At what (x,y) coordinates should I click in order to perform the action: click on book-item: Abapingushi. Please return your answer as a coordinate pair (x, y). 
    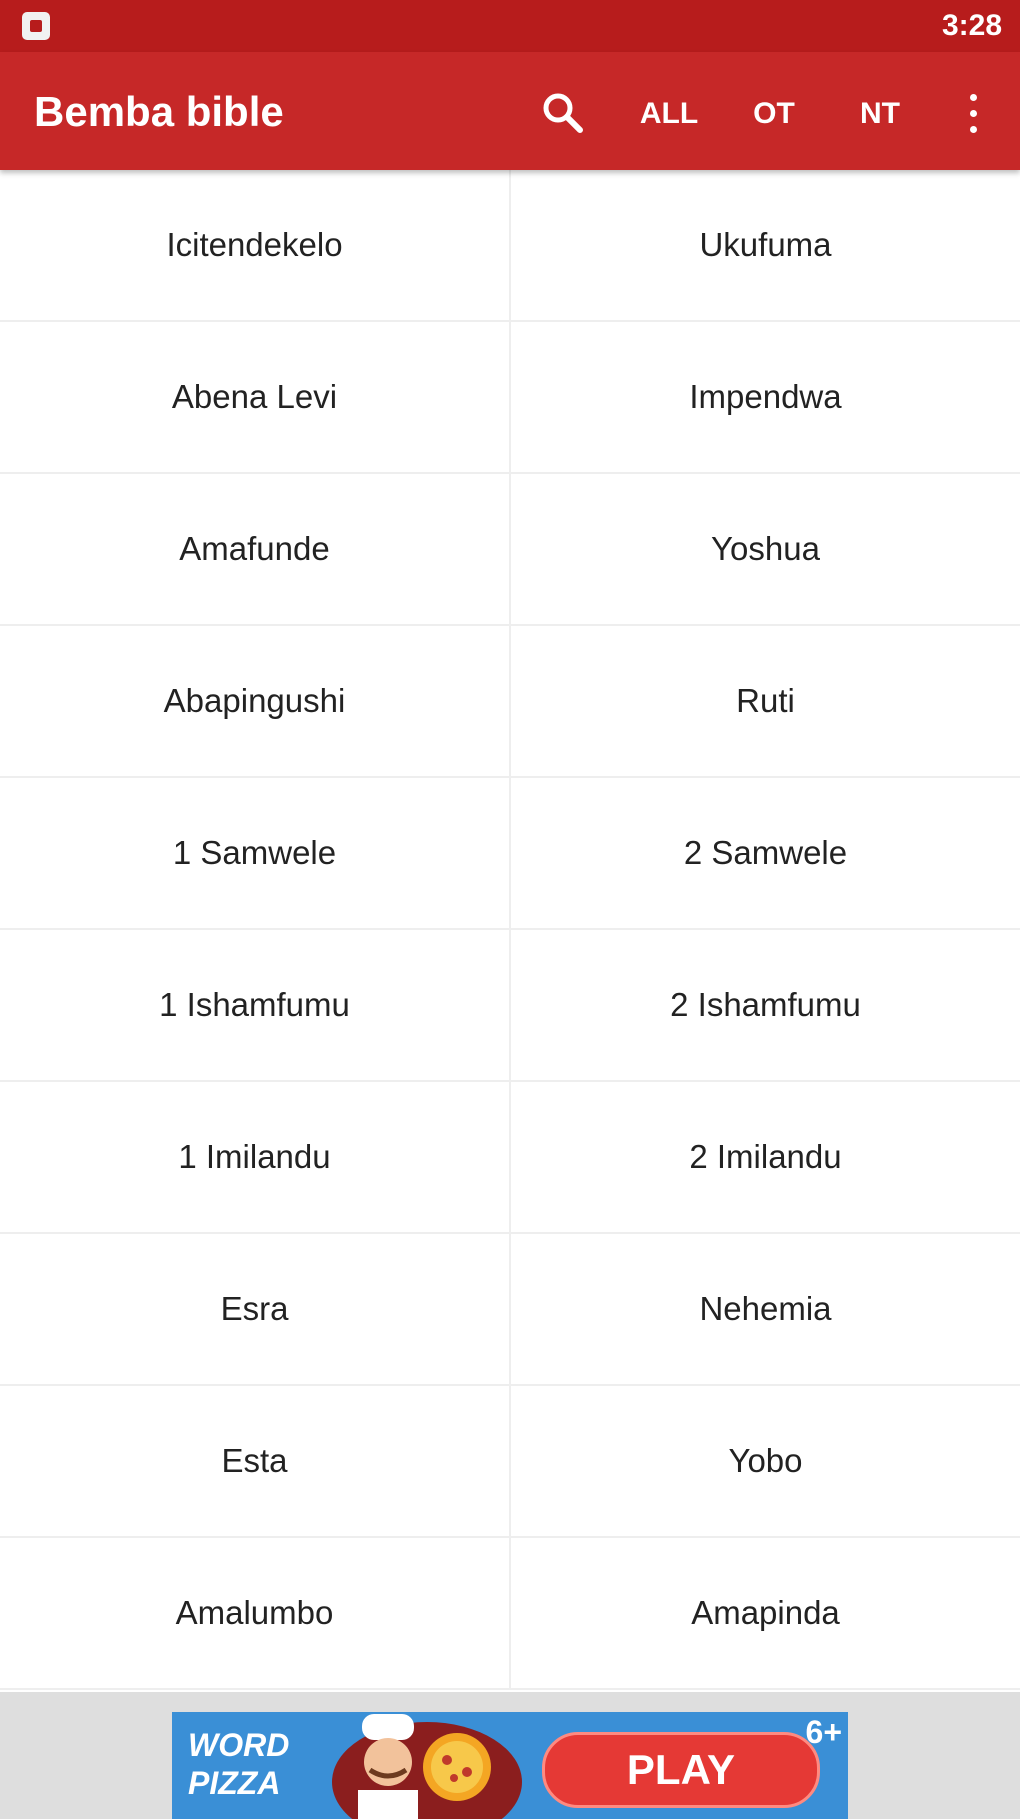
    Looking at the image, I should click on (255, 701).